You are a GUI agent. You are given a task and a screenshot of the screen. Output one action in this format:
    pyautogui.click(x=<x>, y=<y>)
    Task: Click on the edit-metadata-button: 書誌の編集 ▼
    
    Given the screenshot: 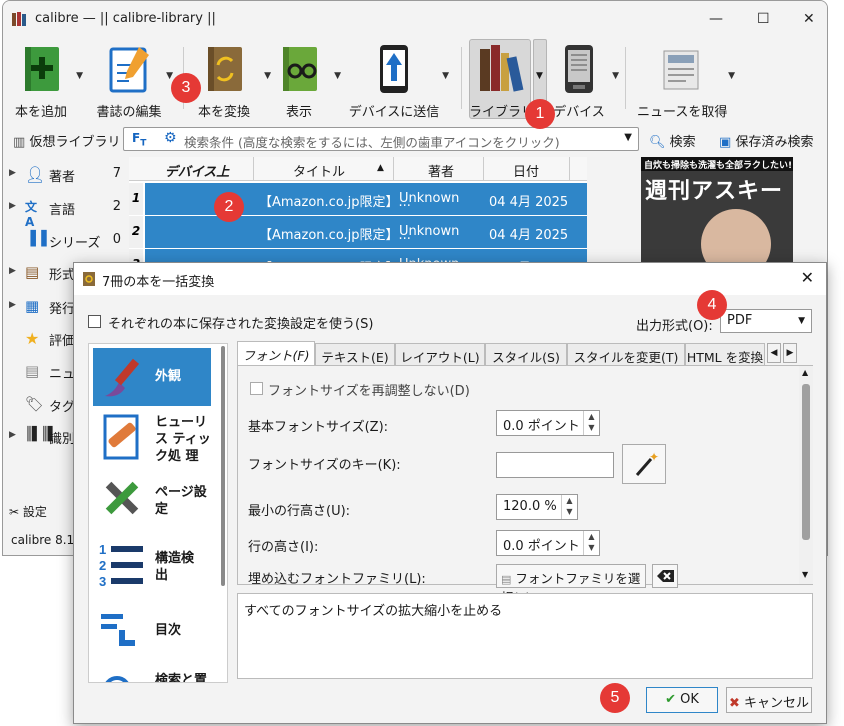 What is the action you would take?
    pyautogui.click(x=133, y=80)
    